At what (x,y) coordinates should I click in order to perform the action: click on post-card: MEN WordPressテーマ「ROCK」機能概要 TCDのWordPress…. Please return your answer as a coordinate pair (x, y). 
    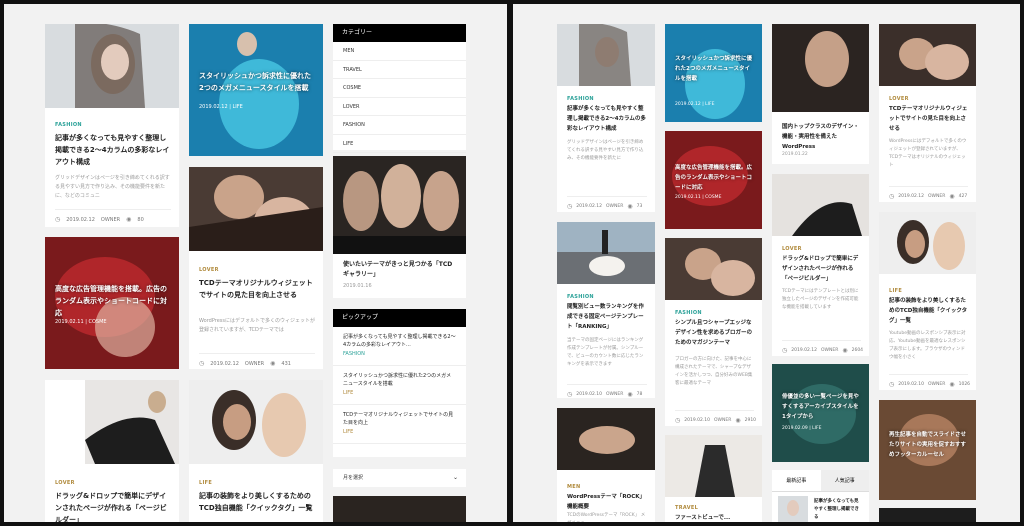
    Looking at the image, I should click on (606, 465).